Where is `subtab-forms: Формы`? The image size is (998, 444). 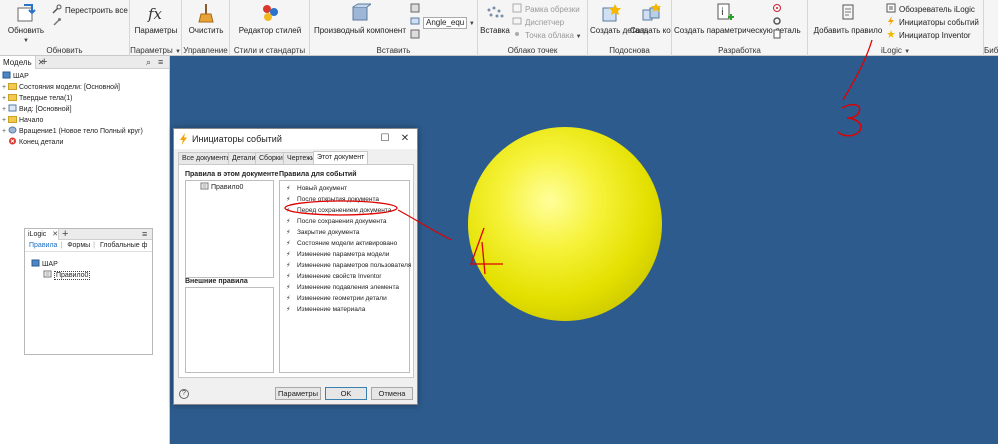
subtab-forms: Формы is located at coordinates (78, 245).